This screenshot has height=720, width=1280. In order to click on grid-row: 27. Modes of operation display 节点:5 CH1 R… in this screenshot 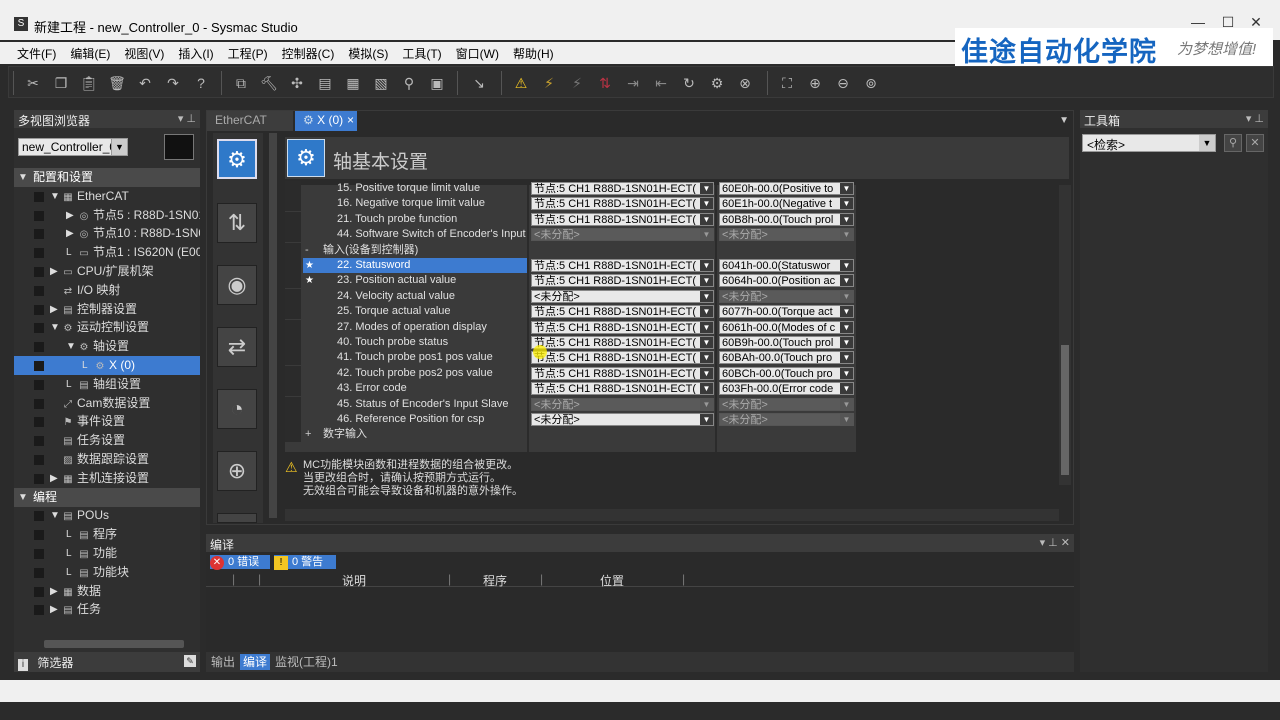, I will do `click(570, 327)`.